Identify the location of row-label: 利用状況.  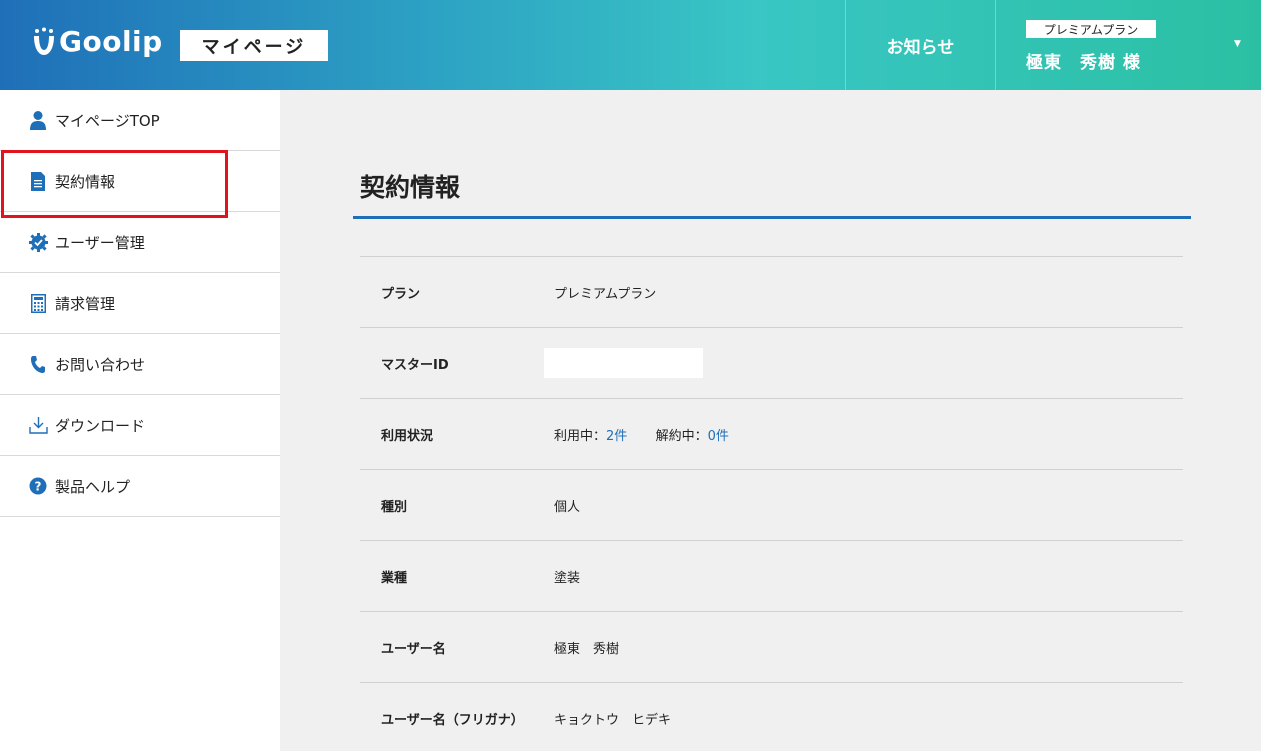
(407, 436).